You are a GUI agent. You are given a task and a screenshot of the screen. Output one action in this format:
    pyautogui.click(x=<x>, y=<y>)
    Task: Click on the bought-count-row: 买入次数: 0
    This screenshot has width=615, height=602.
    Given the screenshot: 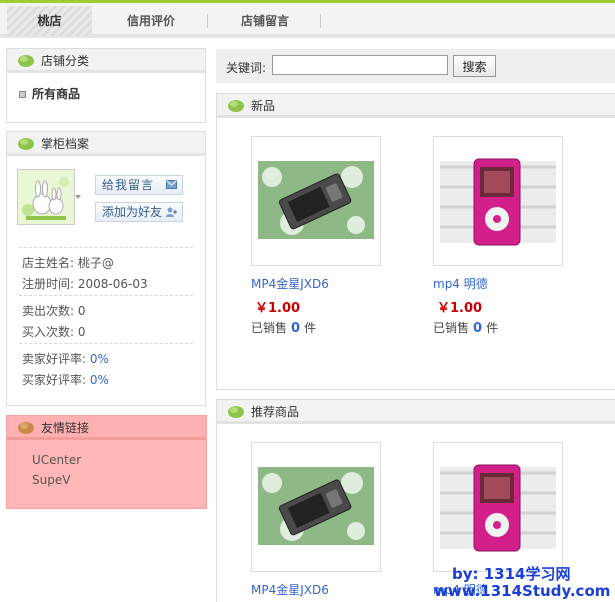 What is the action you would take?
    pyautogui.click(x=54, y=331)
    